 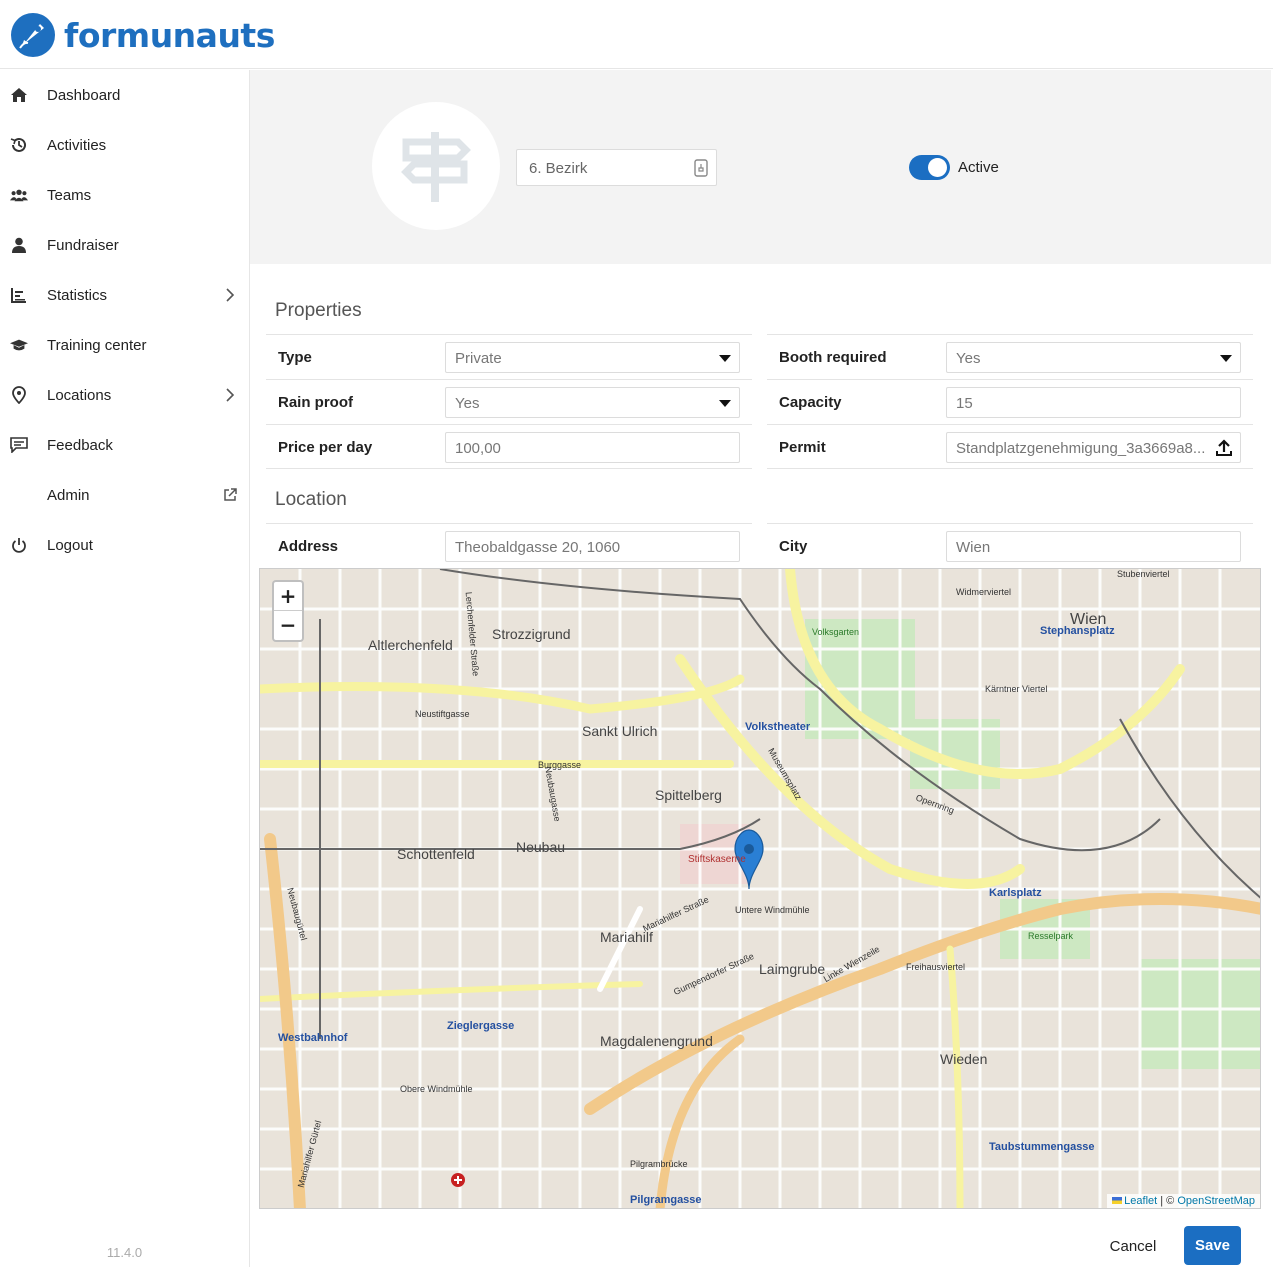 What do you see at coordinates (313, 1038) in the screenshot?
I see `map-label: Westbahnhof` at bounding box center [313, 1038].